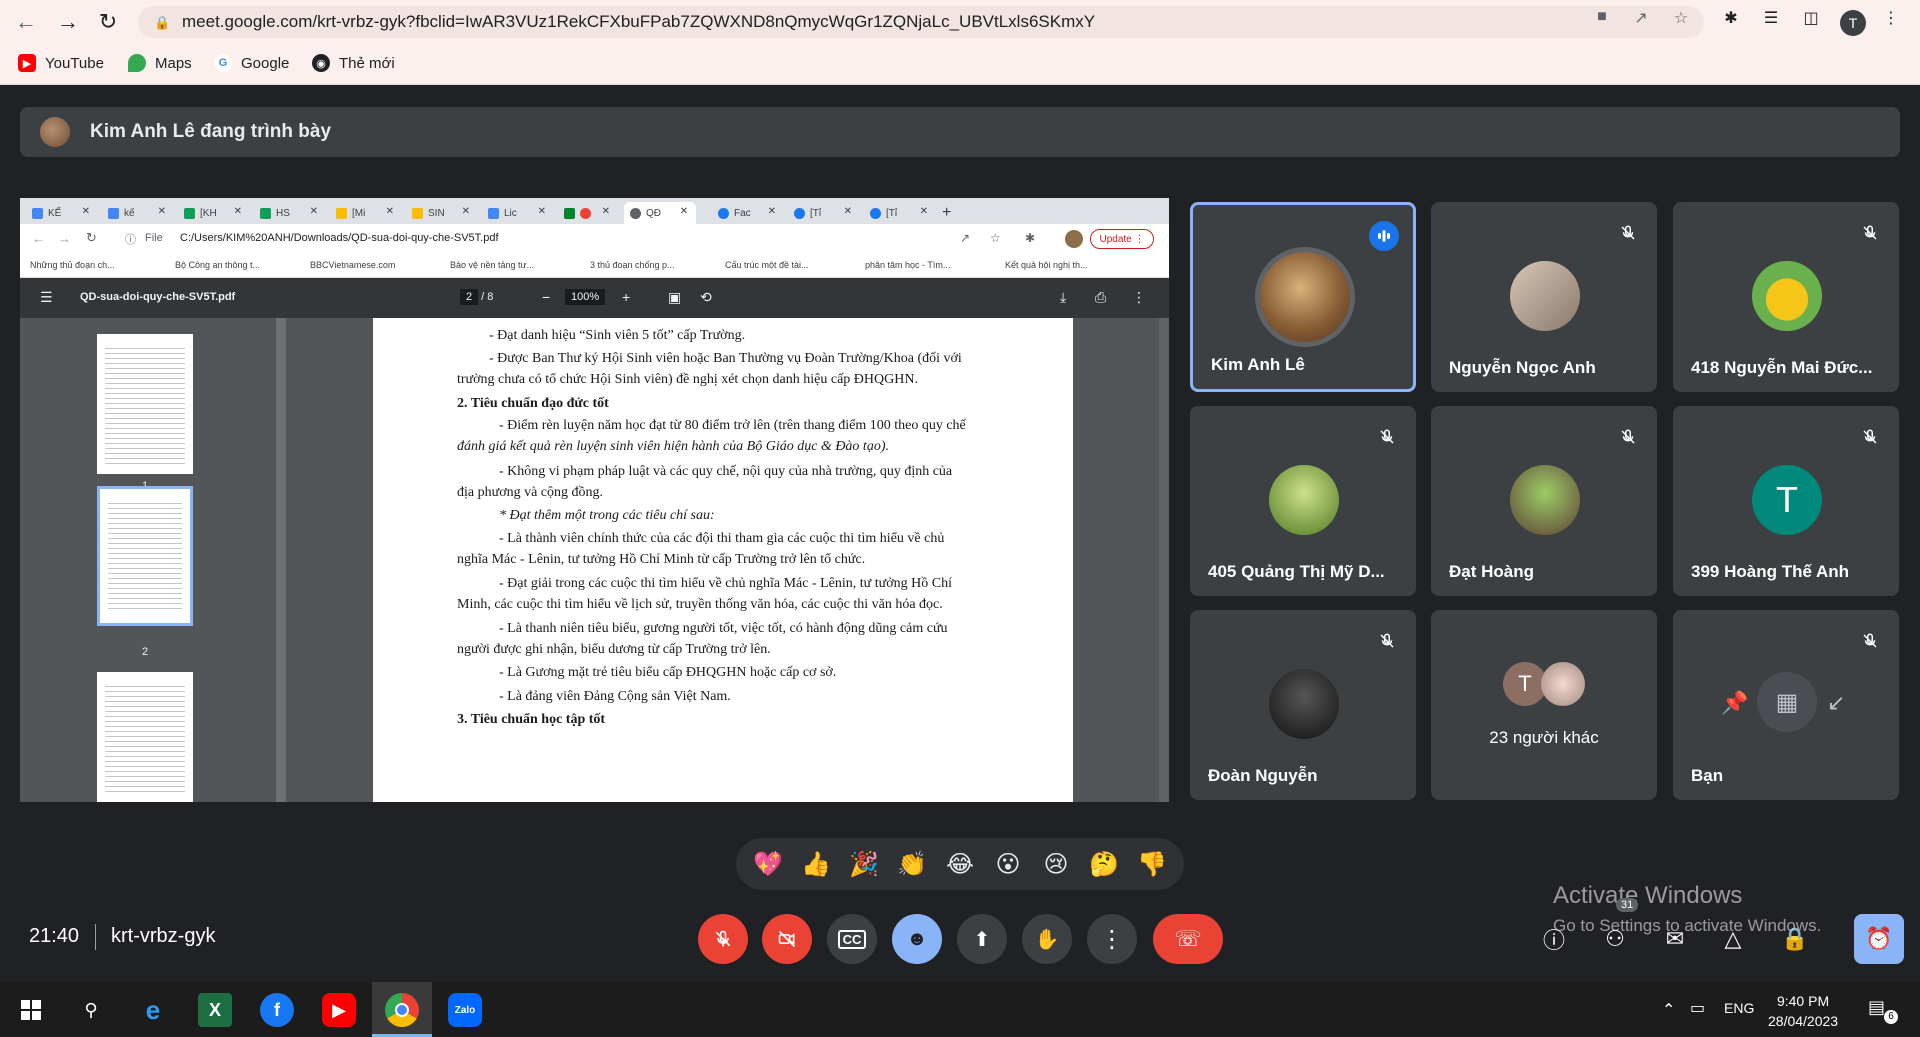 The height and width of the screenshot is (1037, 1920). Describe the element at coordinates (569, 213) in the screenshot. I see `meet-icon` at that location.